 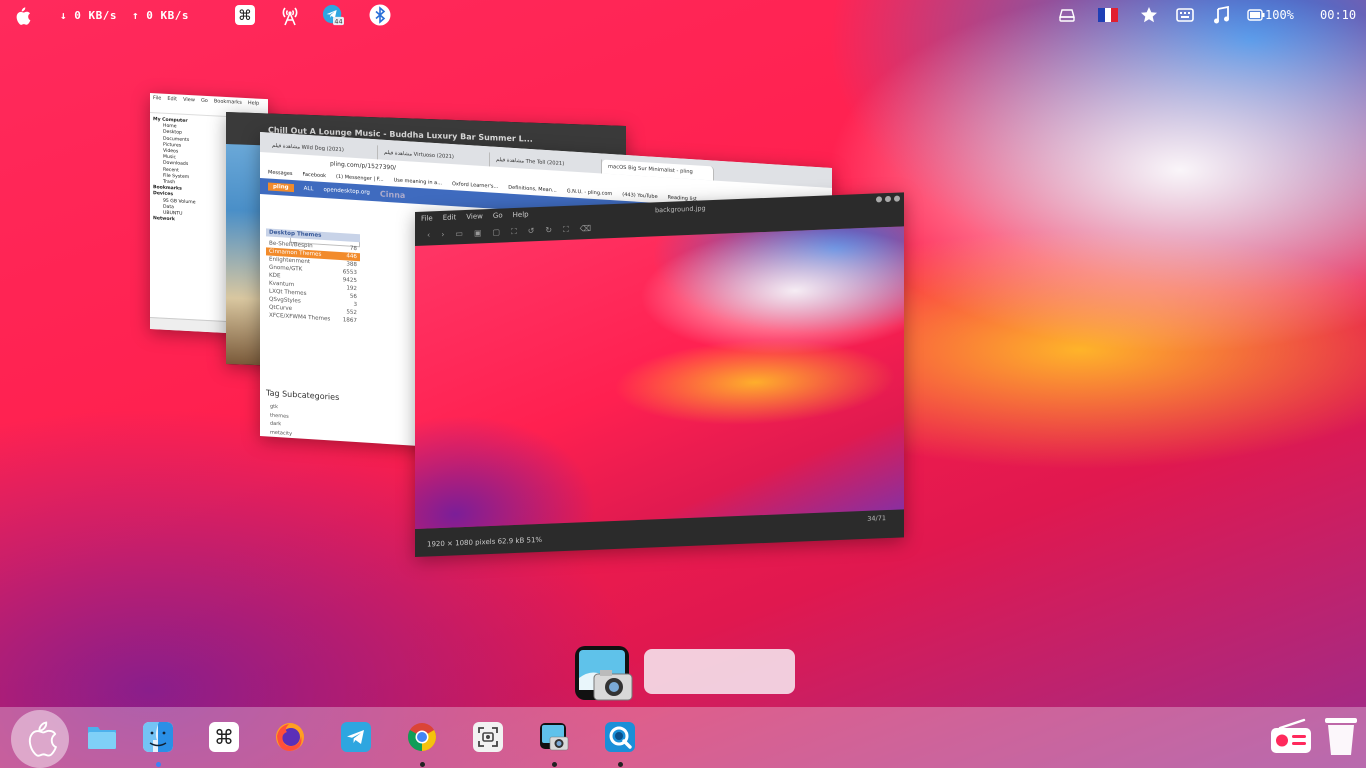 What do you see at coordinates (548, 231) in the screenshot?
I see `rotate-right-icon: ↻` at bounding box center [548, 231].